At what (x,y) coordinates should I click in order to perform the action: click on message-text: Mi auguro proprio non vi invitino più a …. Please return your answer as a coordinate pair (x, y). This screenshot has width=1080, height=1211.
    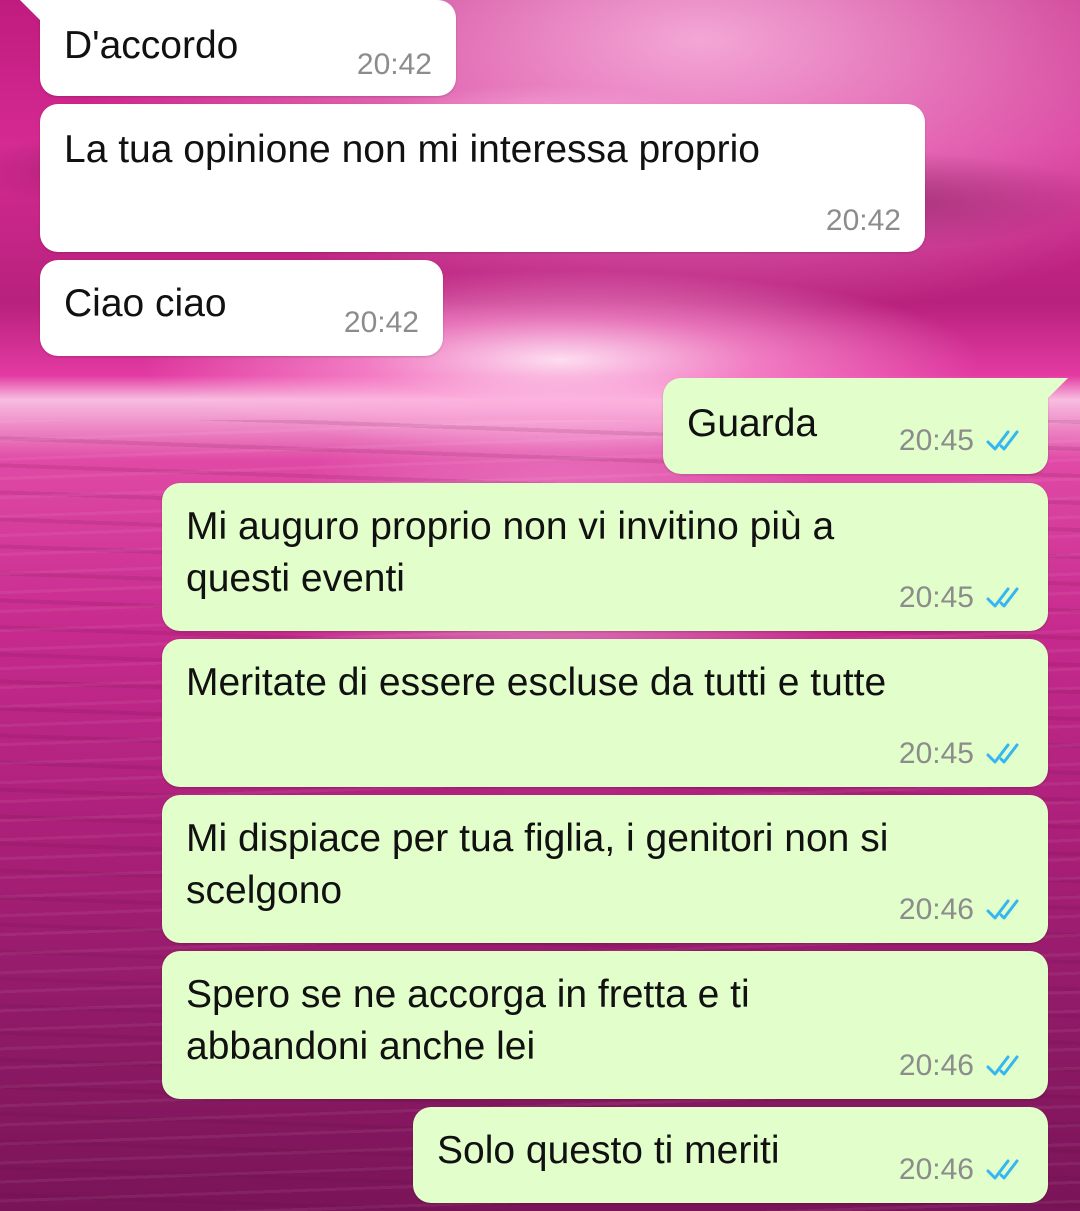
    Looking at the image, I should click on (510, 552).